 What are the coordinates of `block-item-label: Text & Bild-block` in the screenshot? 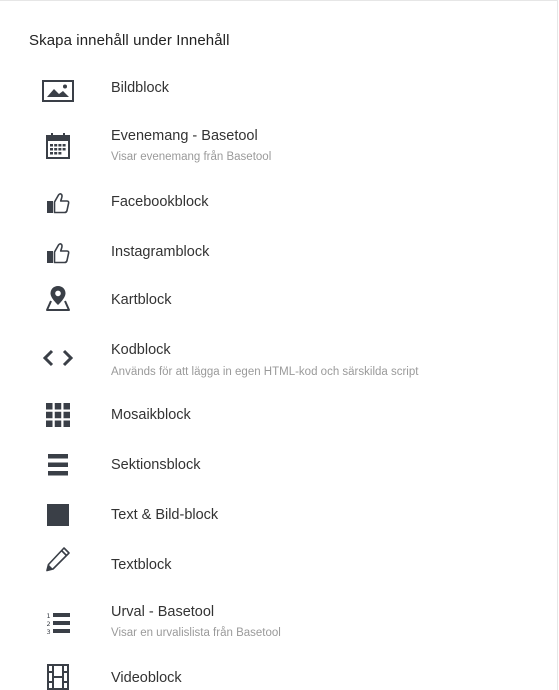 It's located at (165, 515).